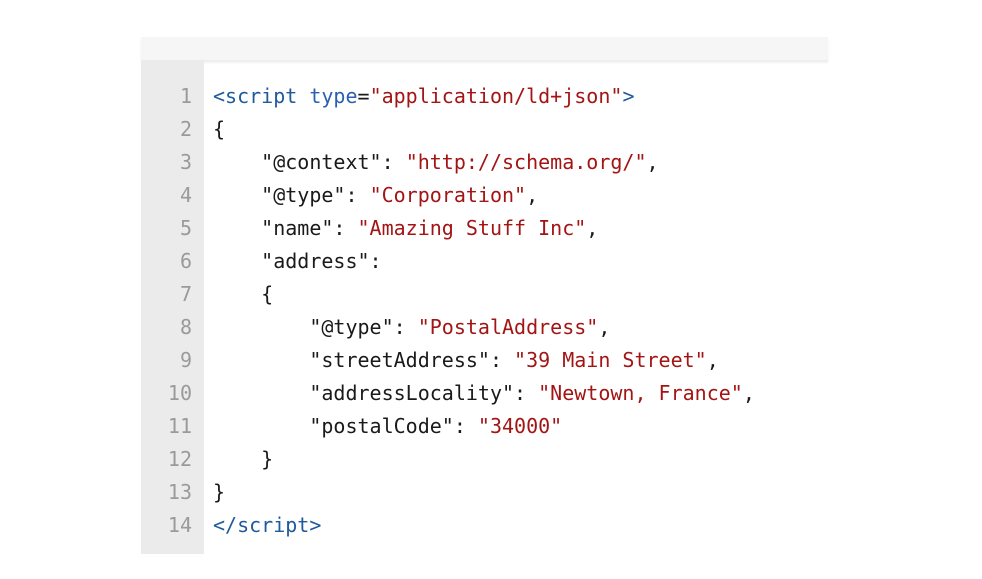  What do you see at coordinates (399, 360) in the screenshot?
I see `code-token: "streetAddress"` at bounding box center [399, 360].